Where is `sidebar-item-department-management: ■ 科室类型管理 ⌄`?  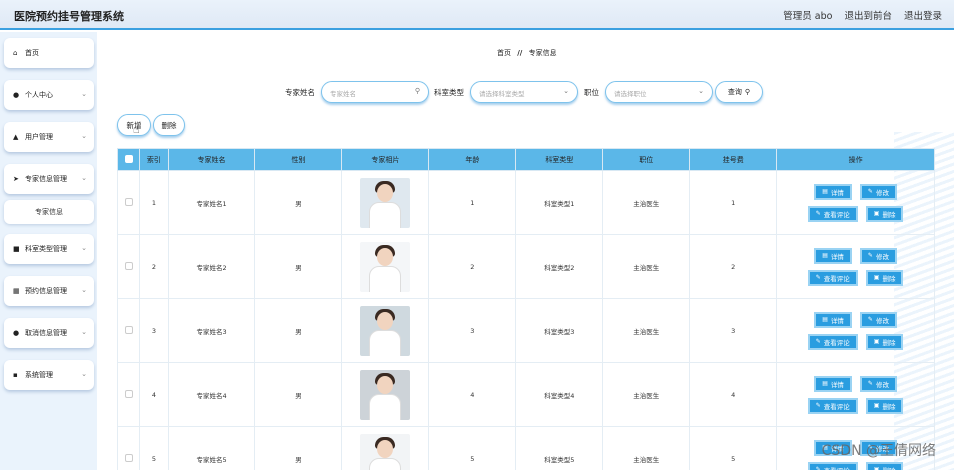 sidebar-item-department-management: ■ 科室类型管理 ⌄ is located at coordinates (49, 249).